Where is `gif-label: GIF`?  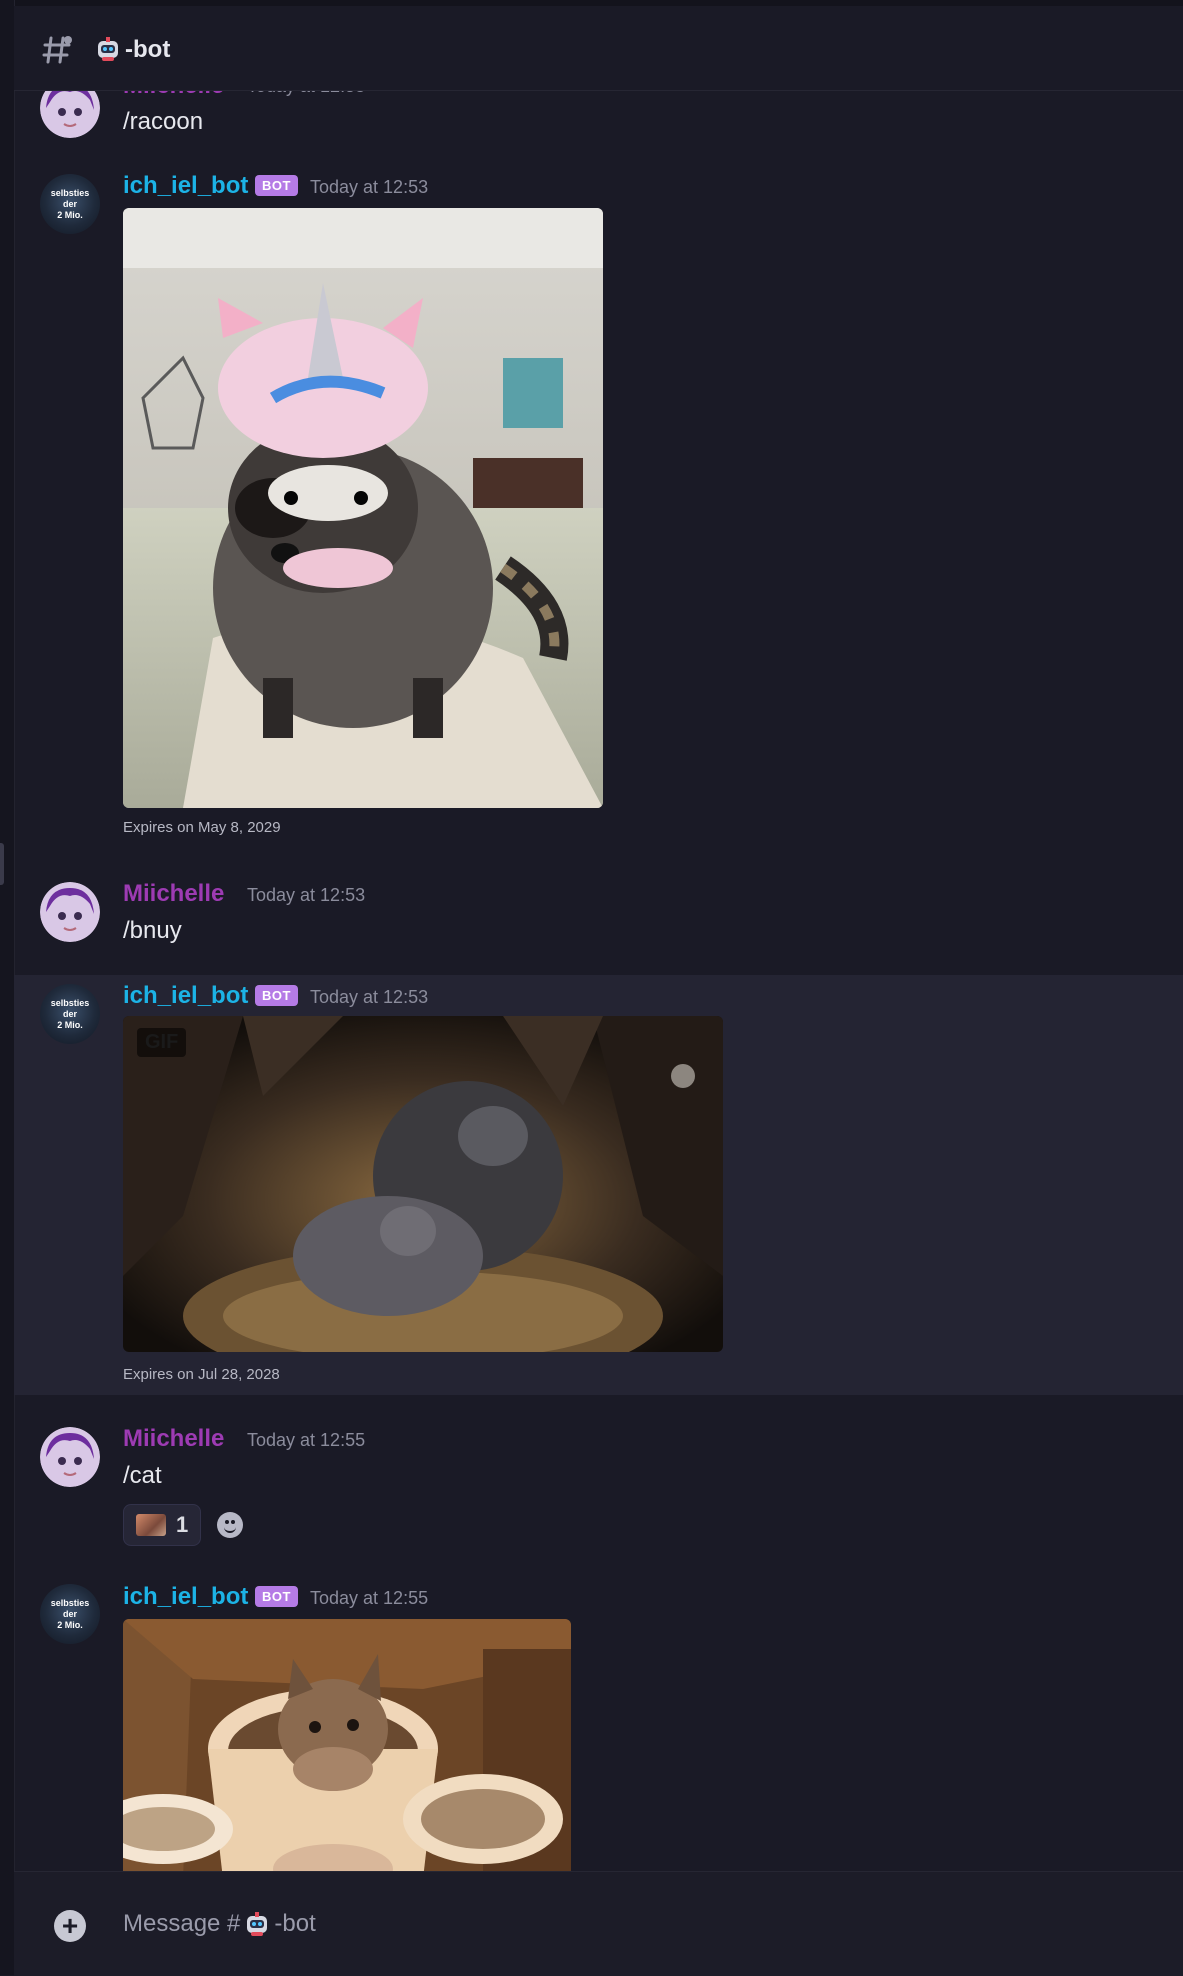 gif-label: GIF is located at coordinates (162, 1042).